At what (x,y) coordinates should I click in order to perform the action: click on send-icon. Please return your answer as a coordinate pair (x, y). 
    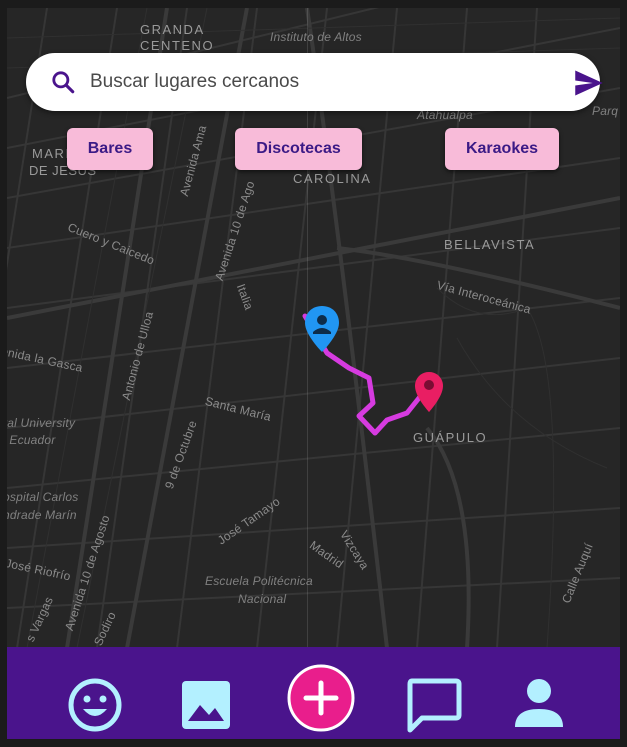
    Looking at the image, I should click on (589, 83).